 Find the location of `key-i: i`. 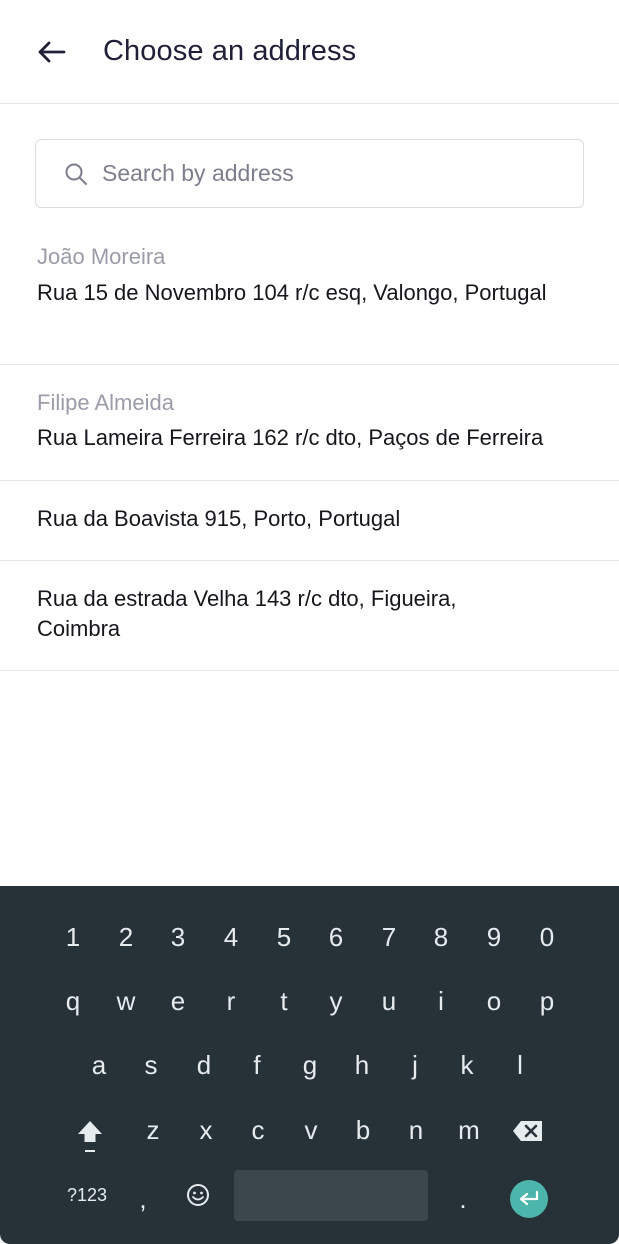

key-i: i is located at coordinates (441, 1001).